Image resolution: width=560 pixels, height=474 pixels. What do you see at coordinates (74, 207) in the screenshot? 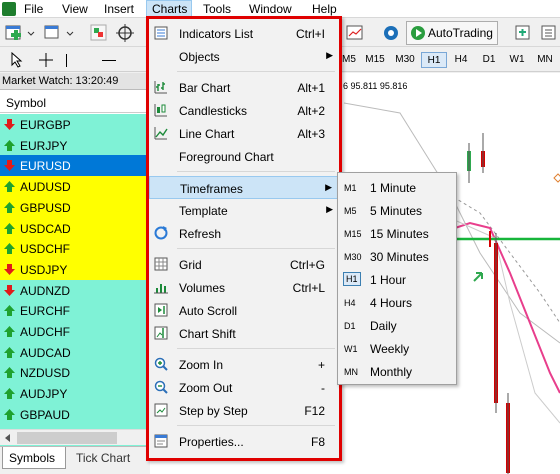
I see `symbol-row: GBPUSD` at bounding box center [74, 207].